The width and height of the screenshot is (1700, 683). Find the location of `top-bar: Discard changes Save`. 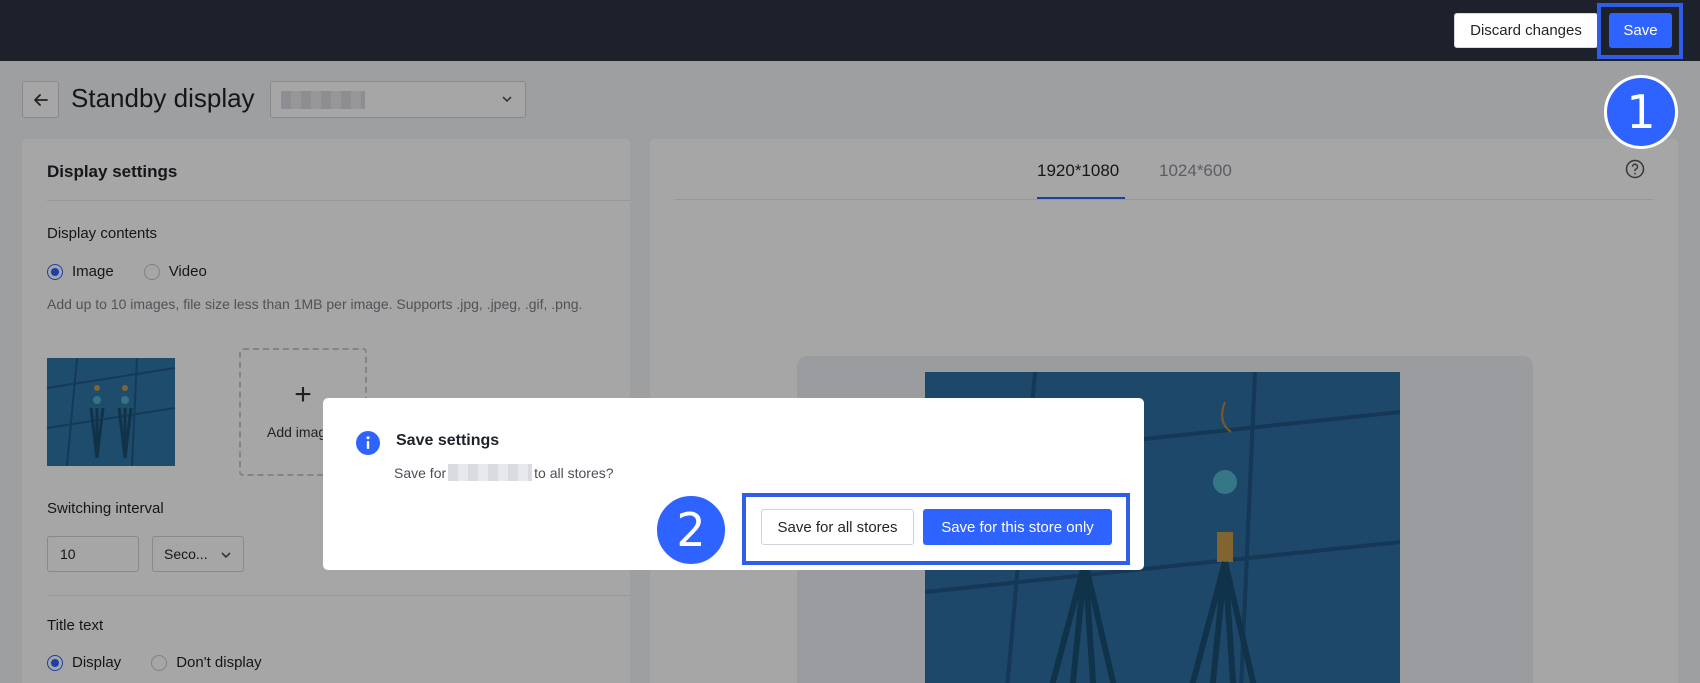

top-bar: Discard changes Save is located at coordinates (850, 30).